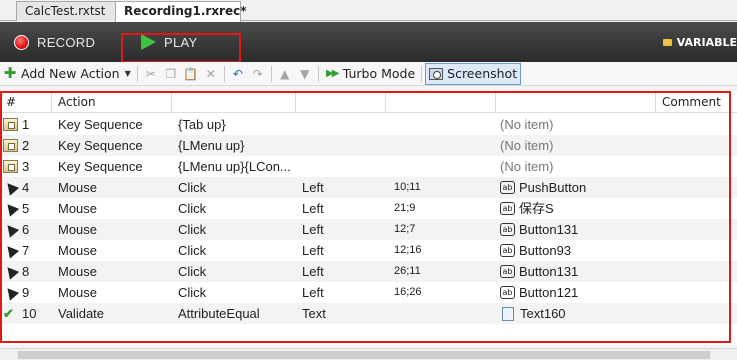 This screenshot has height=360, width=737. What do you see at coordinates (238, 124) in the screenshot?
I see `param1-cell: {Tab up}` at bounding box center [238, 124].